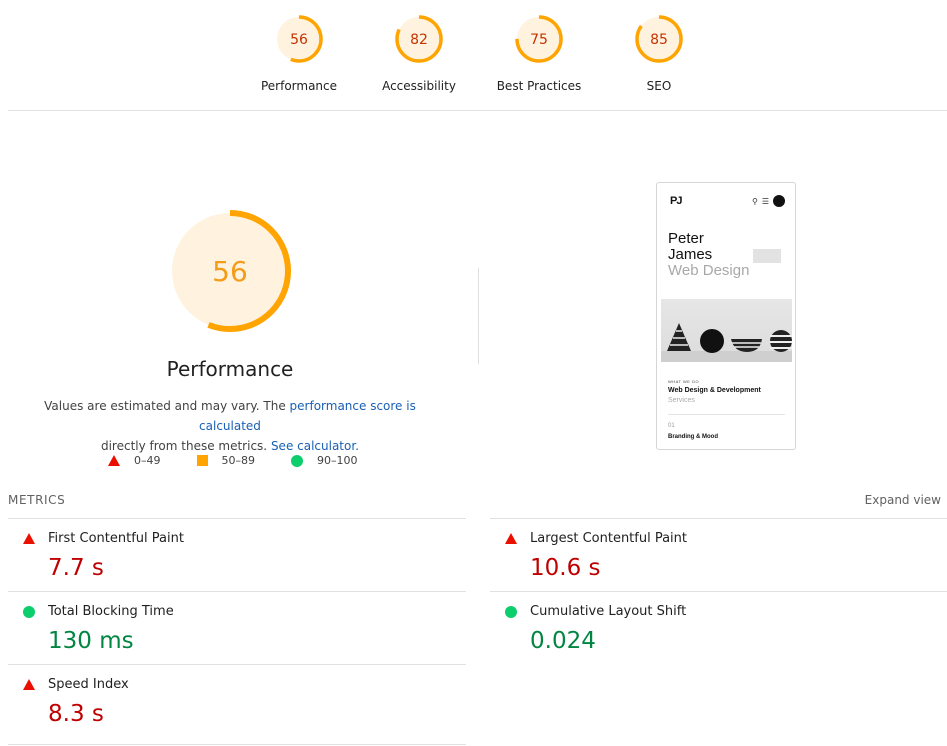 The image size is (947, 746). Describe the element at coordinates (709, 270) in the screenshot. I see `site-heading-line3: Web Design` at that location.